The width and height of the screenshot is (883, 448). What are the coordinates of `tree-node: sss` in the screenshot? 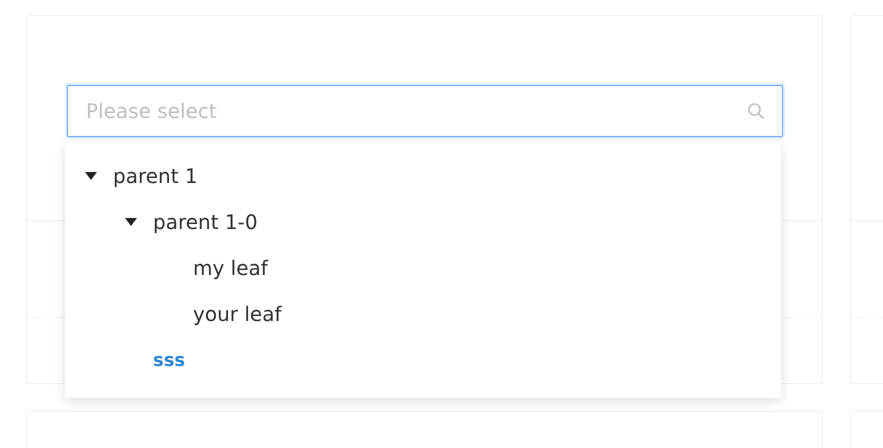 It's located at (169, 360).